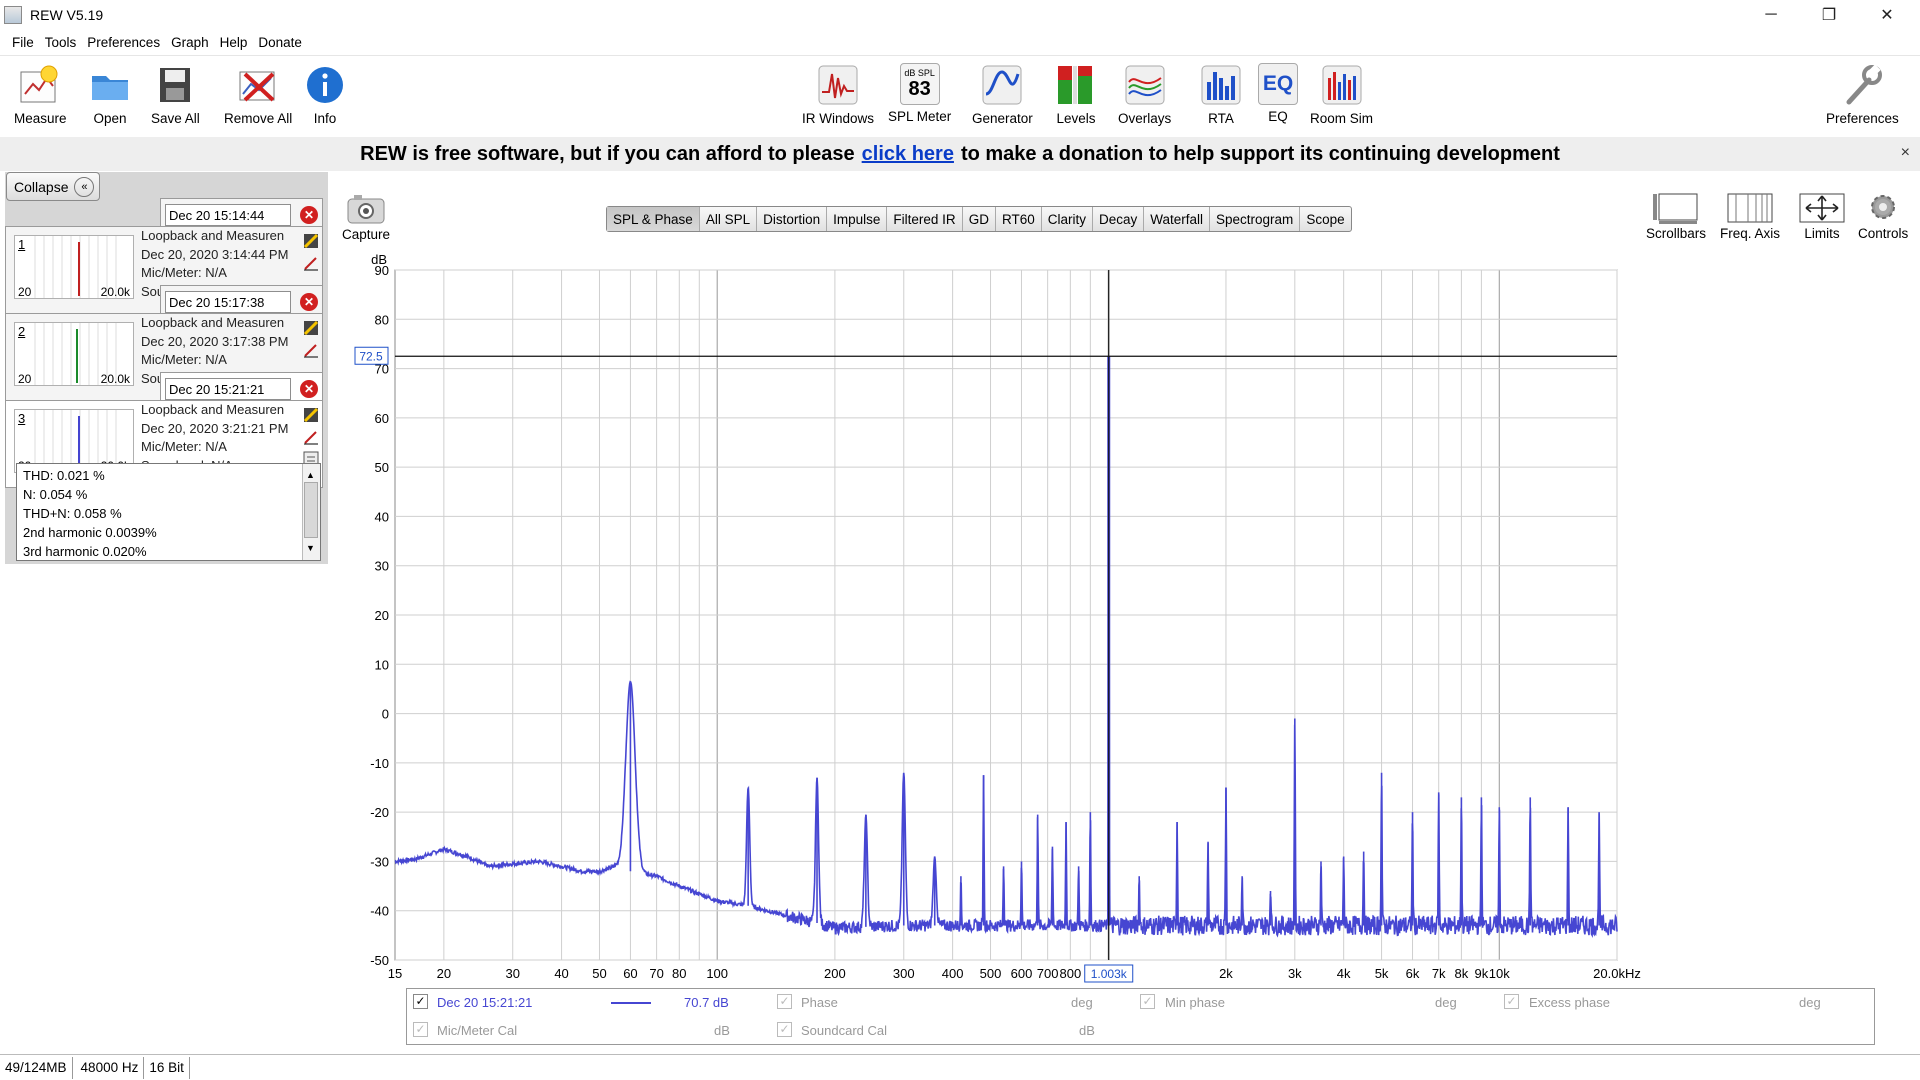 Image resolution: width=1920 pixels, height=1080 pixels. What do you see at coordinates (1883, 233) in the screenshot?
I see `controls-label: Controls` at bounding box center [1883, 233].